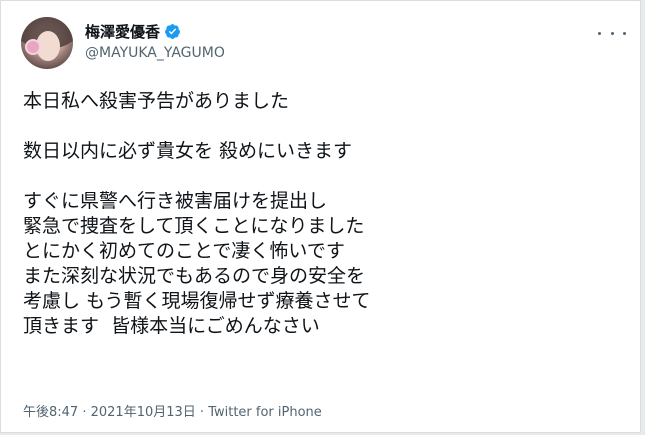 This screenshot has width=645, height=435. What do you see at coordinates (156, 101) in the screenshot?
I see `tweet-line: 本日私へ殺害予告がありました` at bounding box center [156, 101].